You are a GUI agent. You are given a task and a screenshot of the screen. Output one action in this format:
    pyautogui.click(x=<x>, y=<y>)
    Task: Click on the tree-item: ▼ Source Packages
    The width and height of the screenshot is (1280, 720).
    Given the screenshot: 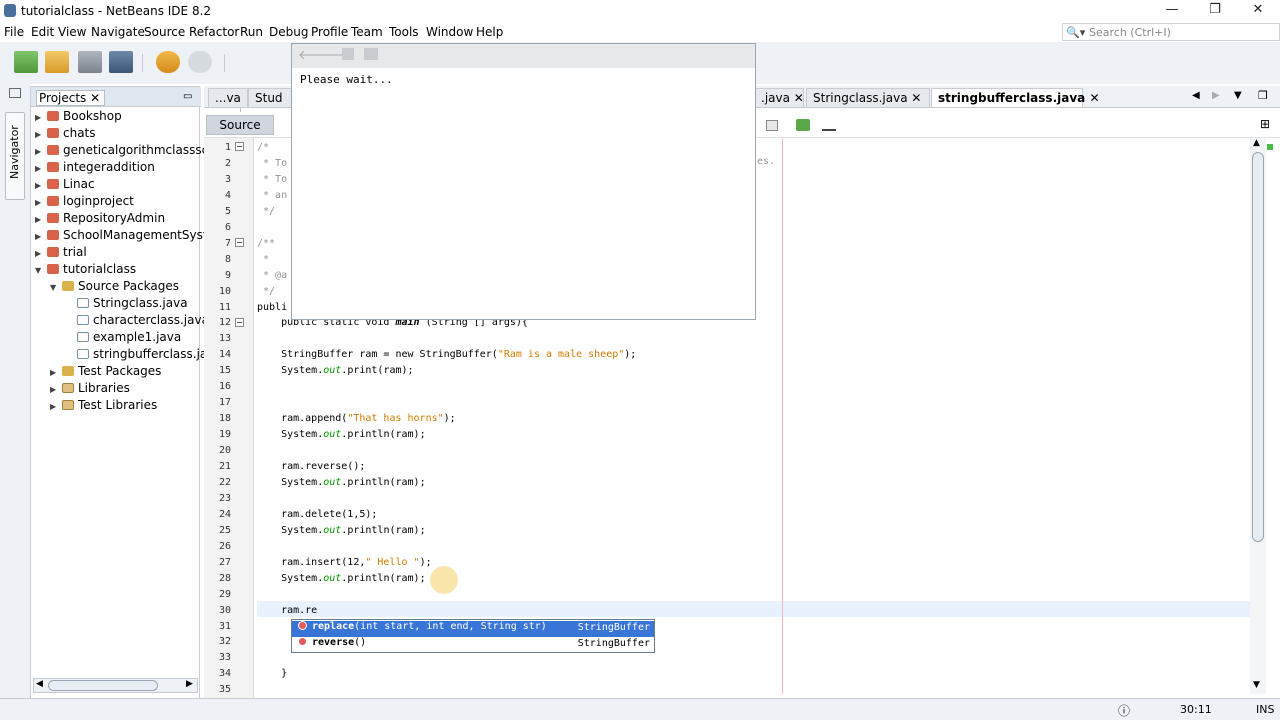 What is the action you would take?
    pyautogui.click(x=114, y=287)
    